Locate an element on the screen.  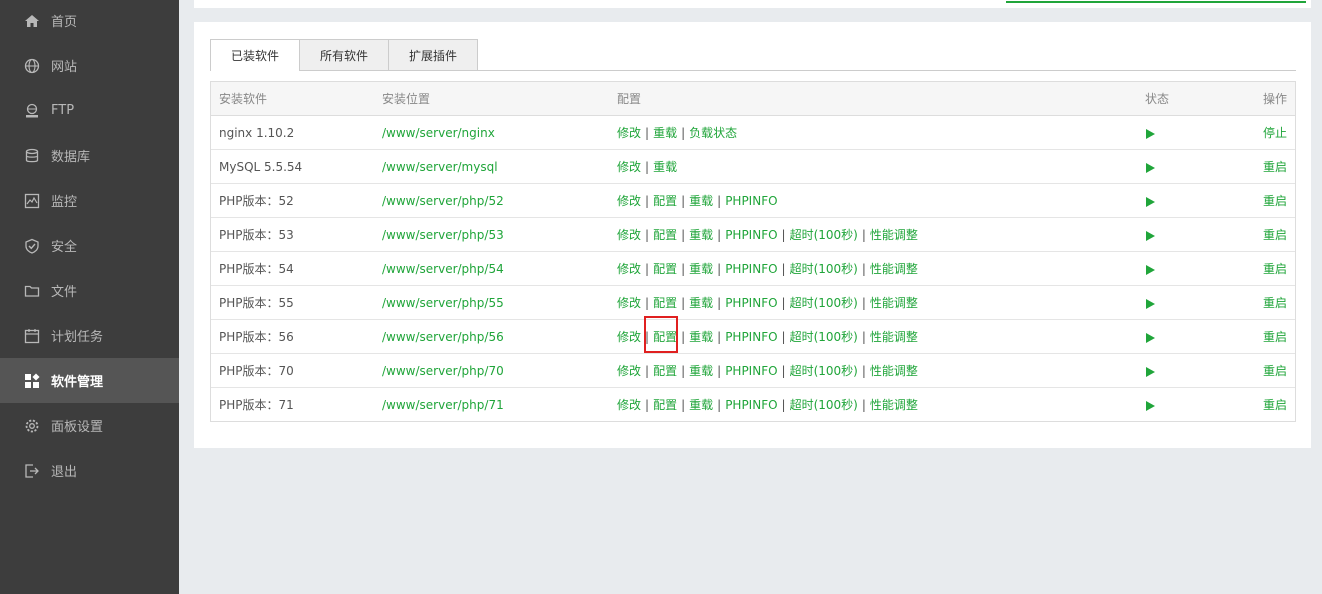
config-links: 修改 | 配置 | 重载 | PHPINFO is located at coordinates (697, 200).